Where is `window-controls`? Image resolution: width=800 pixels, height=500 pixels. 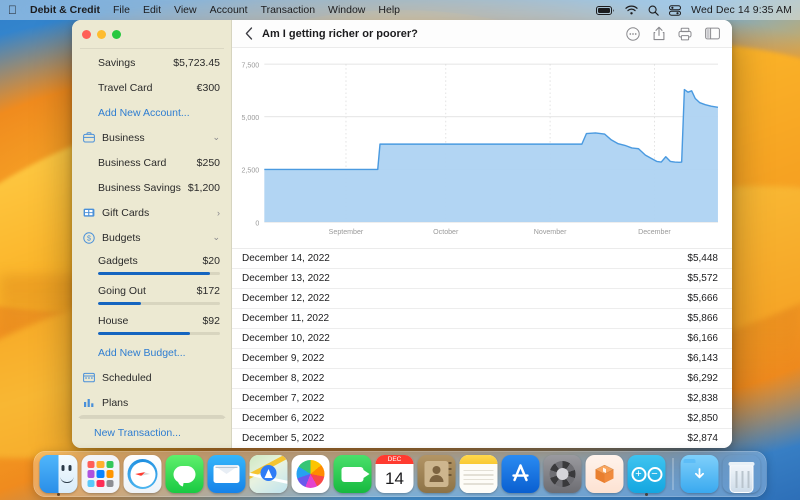 window-controls is located at coordinates (152, 34).